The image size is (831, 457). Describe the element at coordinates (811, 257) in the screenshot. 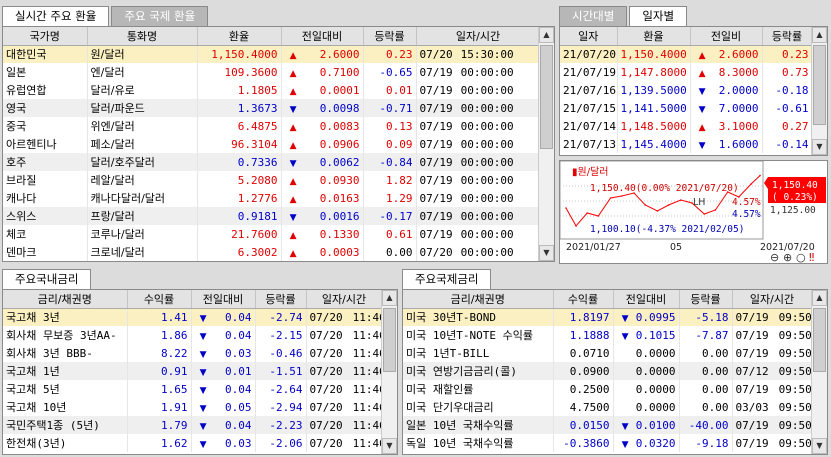

I see `indicator-icon: ‼` at that location.